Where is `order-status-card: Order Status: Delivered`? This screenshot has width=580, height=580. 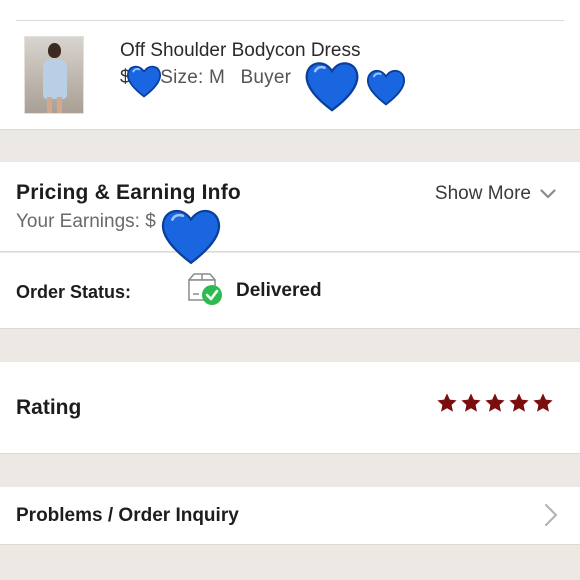 order-status-card: Order Status: Delivered is located at coordinates (290, 291).